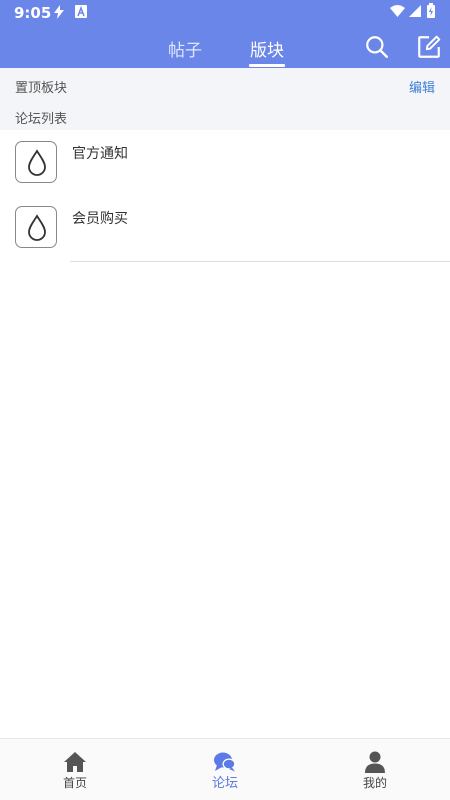 The height and width of the screenshot is (800, 450). I want to click on a-icon, so click(81, 11).